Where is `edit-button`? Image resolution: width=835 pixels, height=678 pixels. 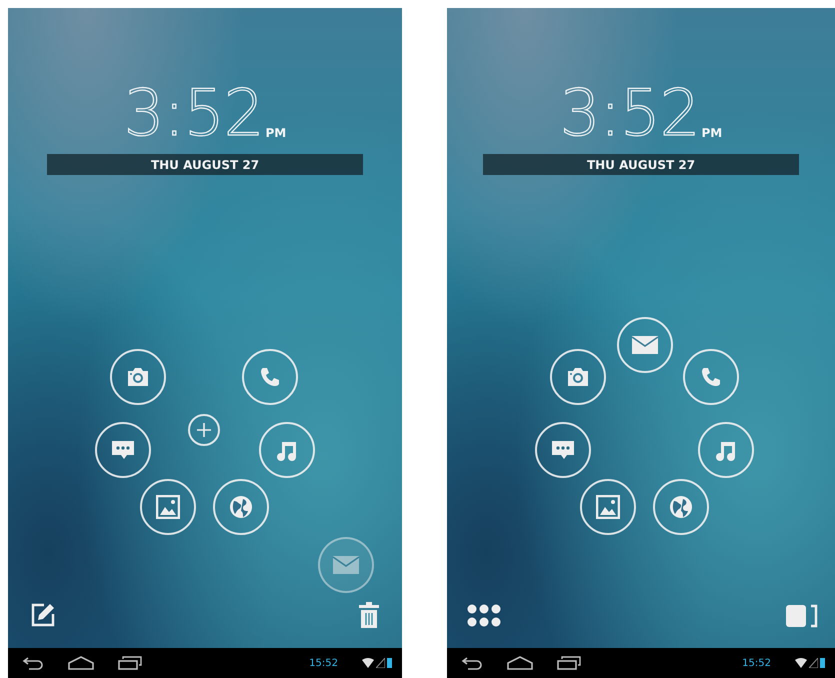 edit-button is located at coordinates (43, 615).